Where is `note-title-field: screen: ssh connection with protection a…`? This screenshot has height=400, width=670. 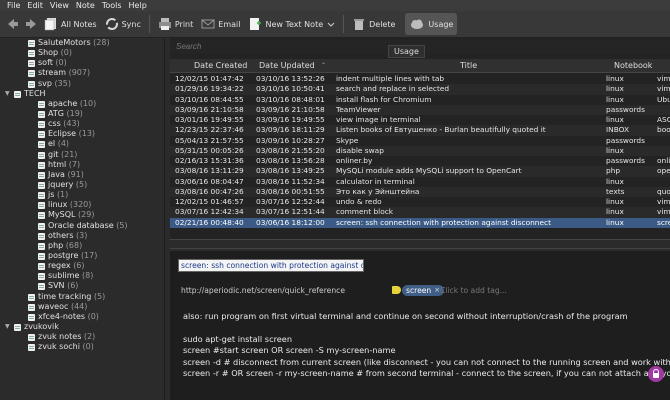 note-title-field: screen: ssh connection with protection a… is located at coordinates (271, 265).